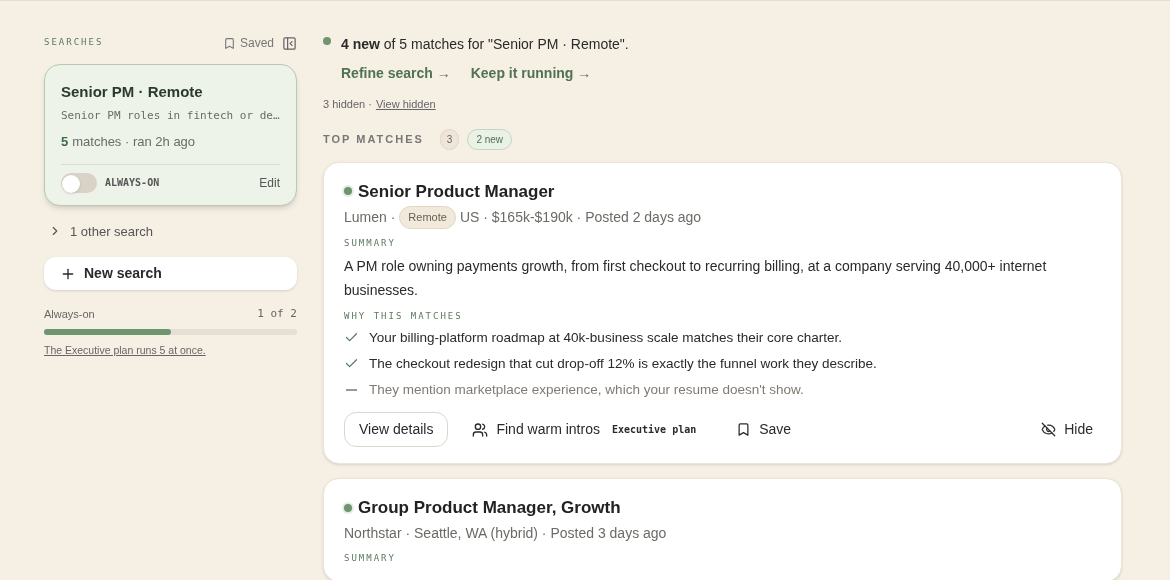 Image resolution: width=1170 pixels, height=580 pixels. What do you see at coordinates (396, 430) in the screenshot?
I see `view-details-button: View details` at bounding box center [396, 430].